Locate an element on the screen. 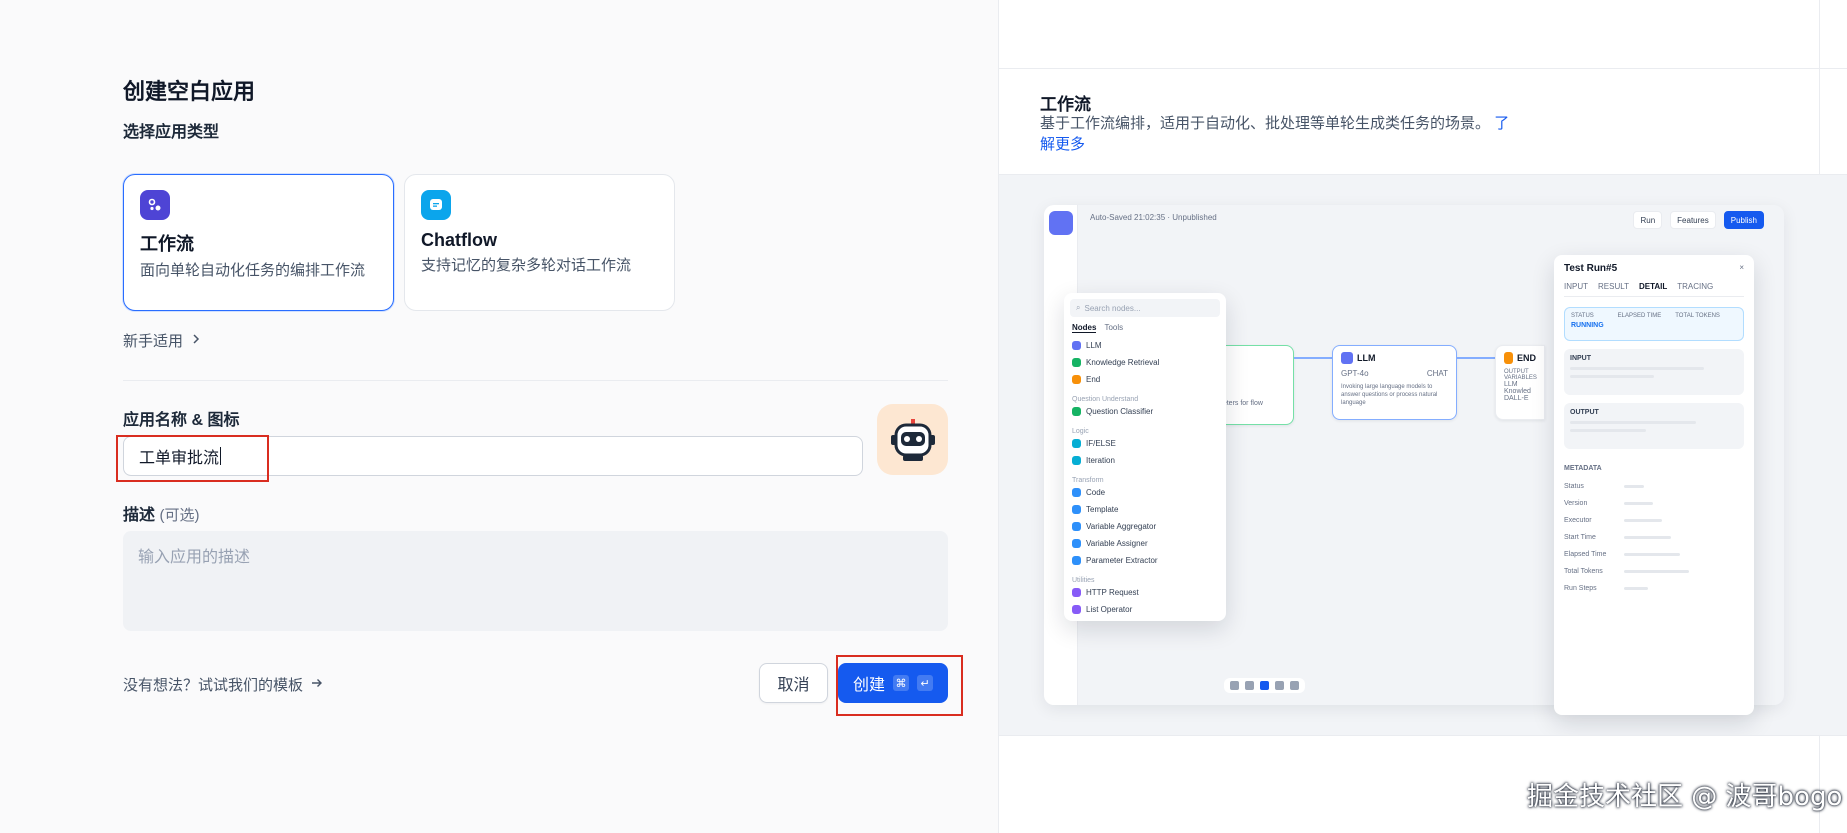 The height and width of the screenshot is (833, 1847). mock-run-tab: DETAIL is located at coordinates (1653, 286).